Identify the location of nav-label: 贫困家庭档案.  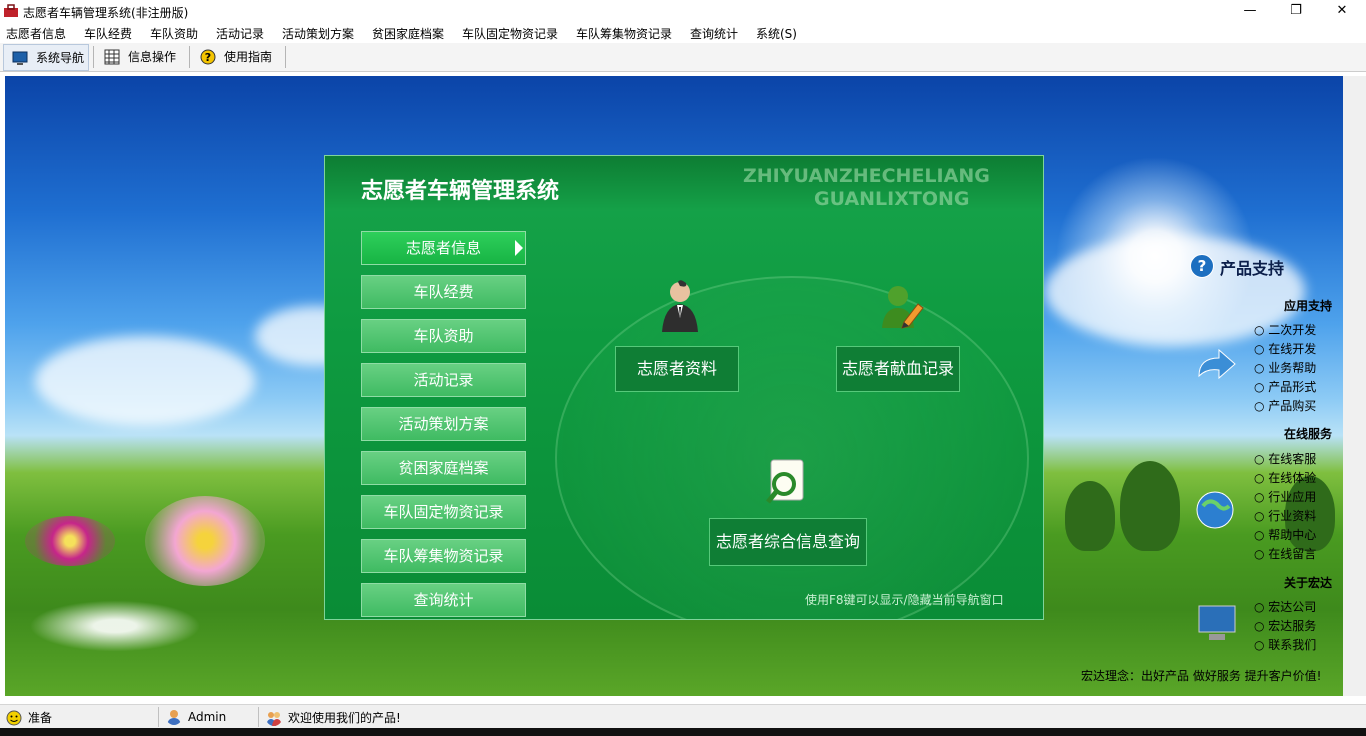
(443, 468).